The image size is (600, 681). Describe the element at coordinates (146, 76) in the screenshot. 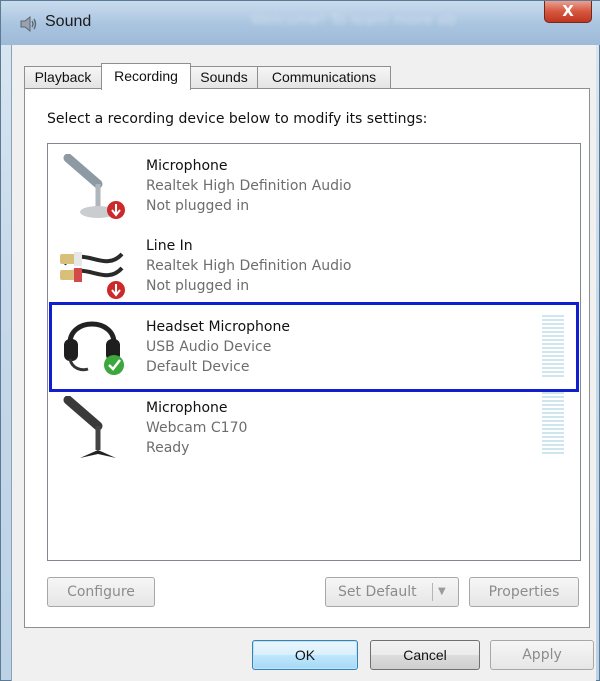

I see `tab-recording: Recording` at that location.